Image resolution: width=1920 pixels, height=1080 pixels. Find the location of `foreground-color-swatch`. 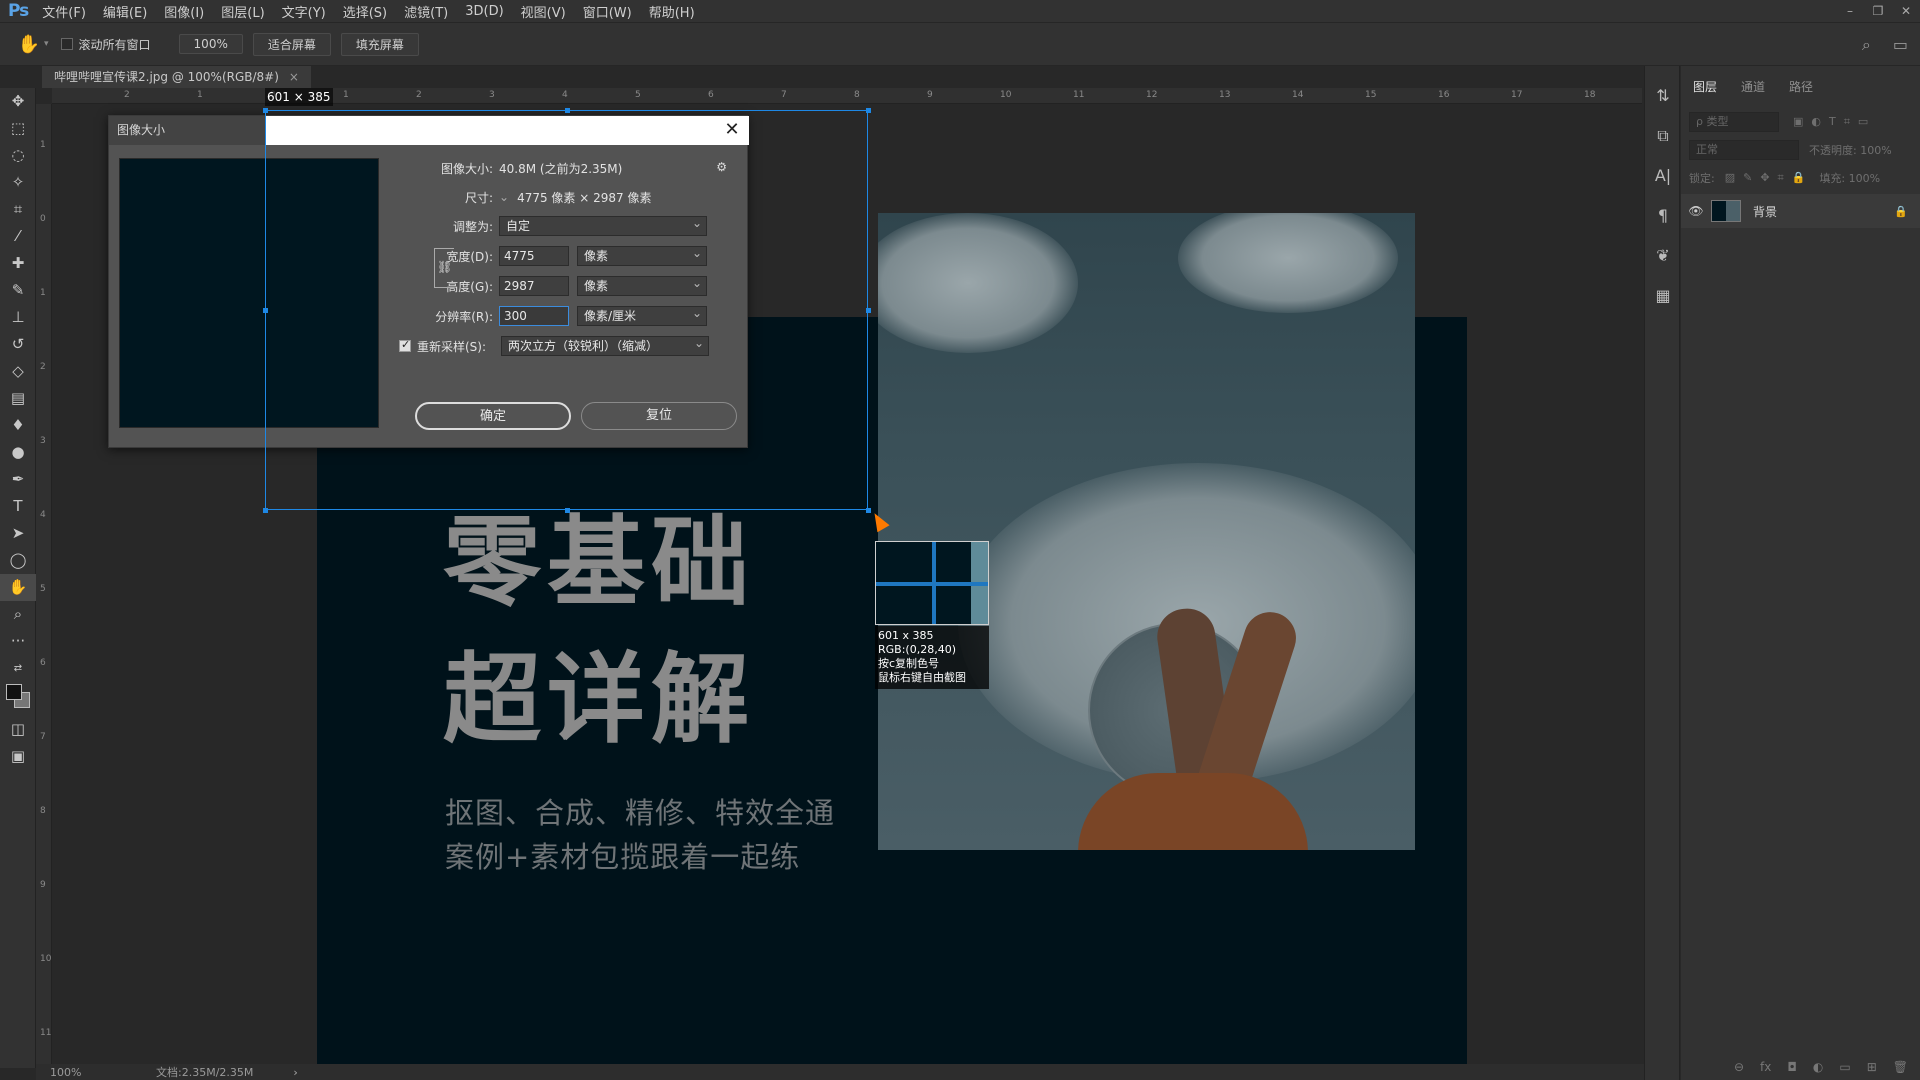

foreground-color-swatch is located at coordinates (14, 692).